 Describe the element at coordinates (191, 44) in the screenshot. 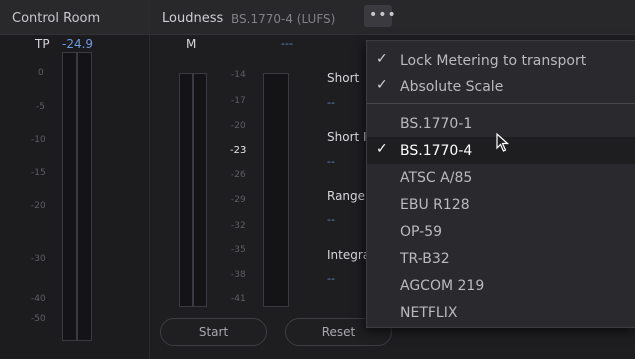

I see `momentary-label: M` at that location.